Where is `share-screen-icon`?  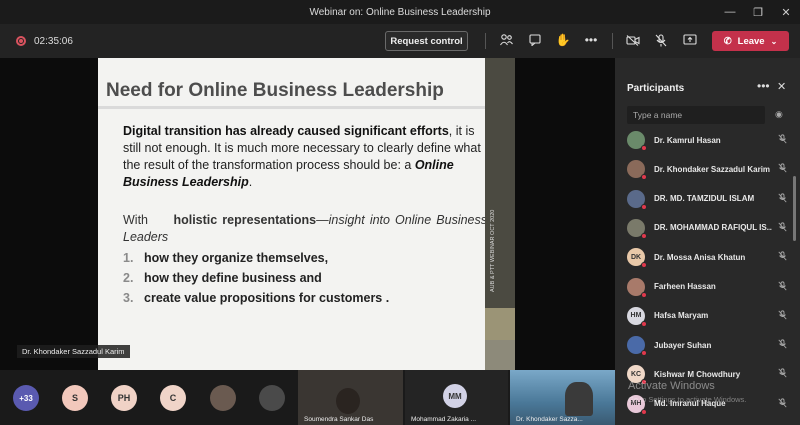
share-screen-icon is located at coordinates (690, 40).